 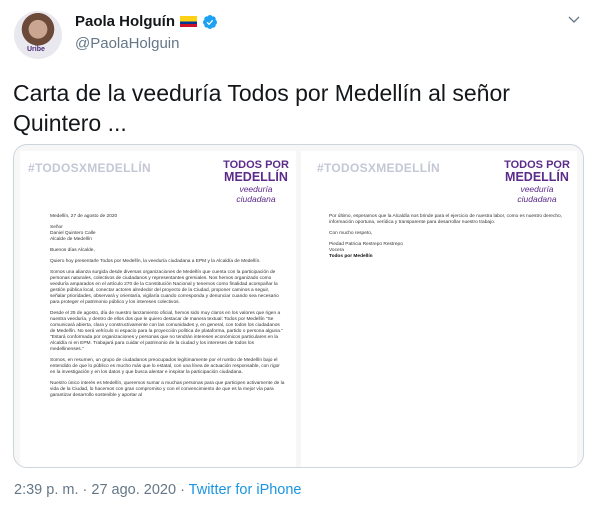 What do you see at coordinates (38, 35) in the screenshot?
I see `avatar: Uribe` at bounding box center [38, 35].